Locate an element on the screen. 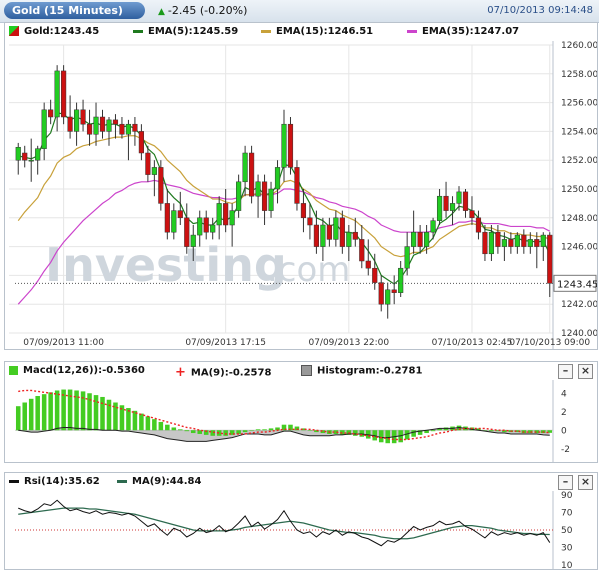 The height and width of the screenshot is (571, 599). legend-macd-label: Macd(12,26)):-0.5360 is located at coordinates (84, 370).